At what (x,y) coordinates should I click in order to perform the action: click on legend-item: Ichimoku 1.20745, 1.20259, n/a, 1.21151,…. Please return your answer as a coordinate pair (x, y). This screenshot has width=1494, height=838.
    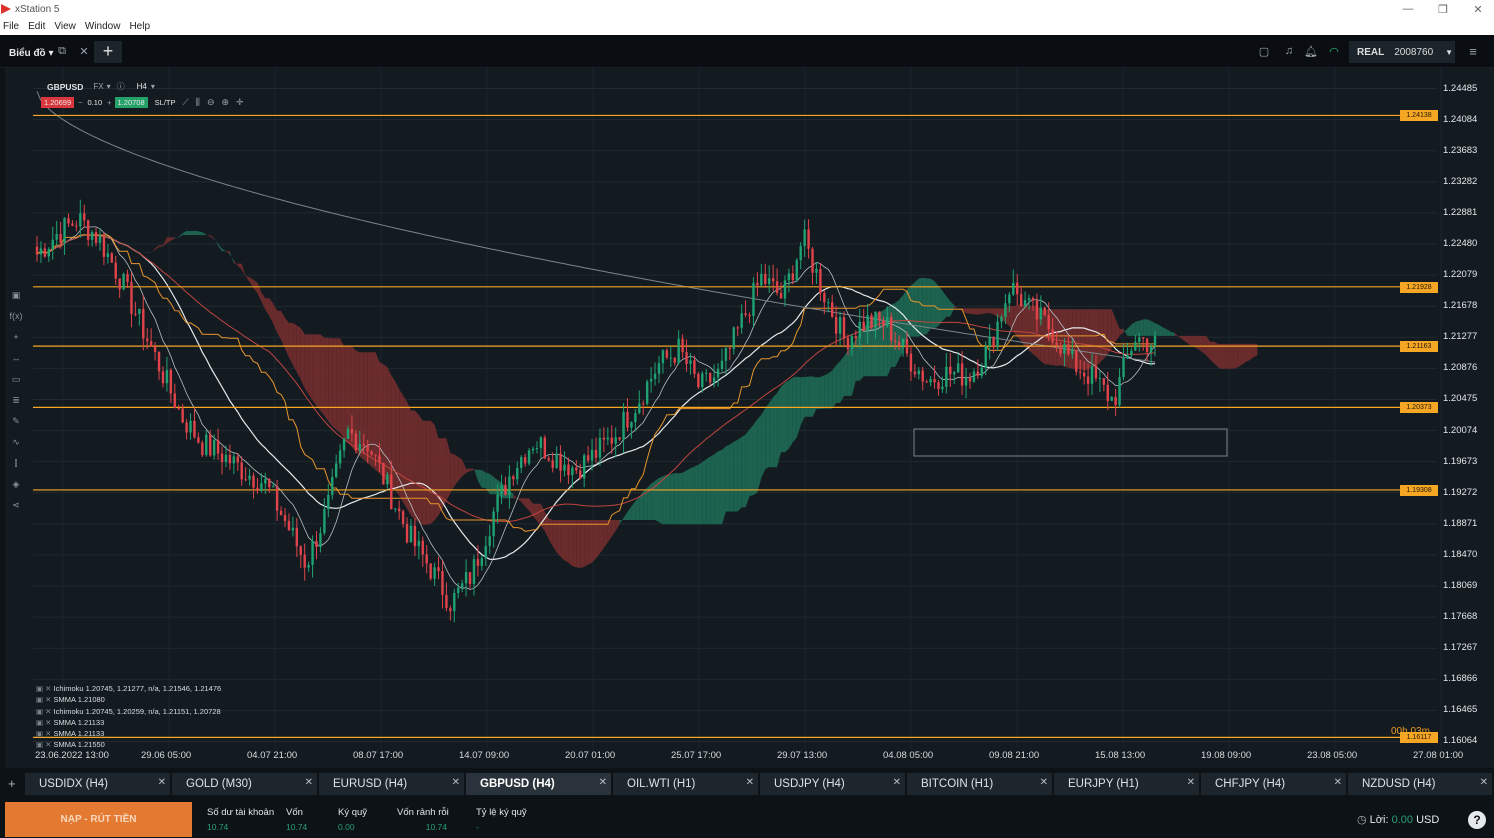
    Looking at the image, I should click on (128, 711).